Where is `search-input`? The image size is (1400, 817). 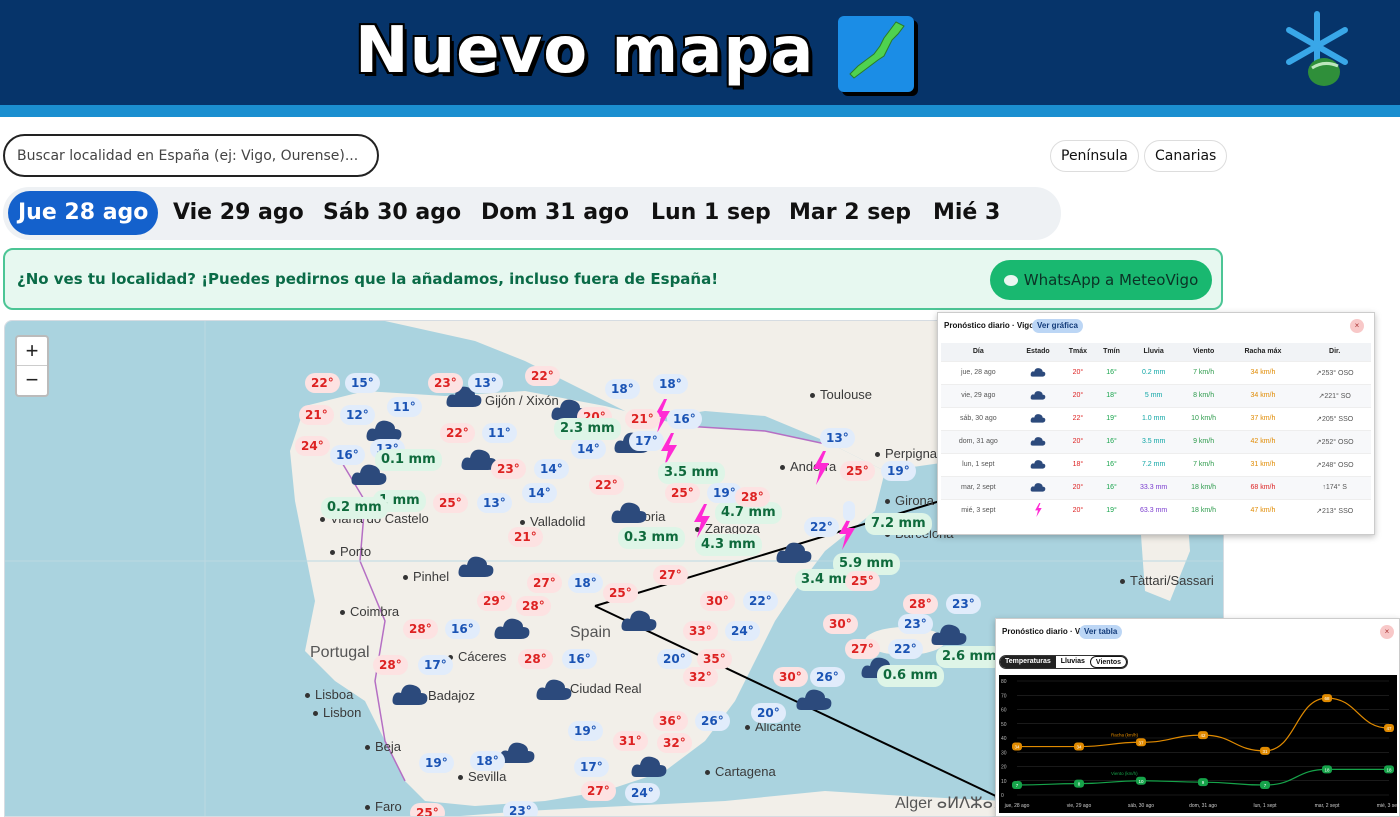 search-input is located at coordinates (191, 155).